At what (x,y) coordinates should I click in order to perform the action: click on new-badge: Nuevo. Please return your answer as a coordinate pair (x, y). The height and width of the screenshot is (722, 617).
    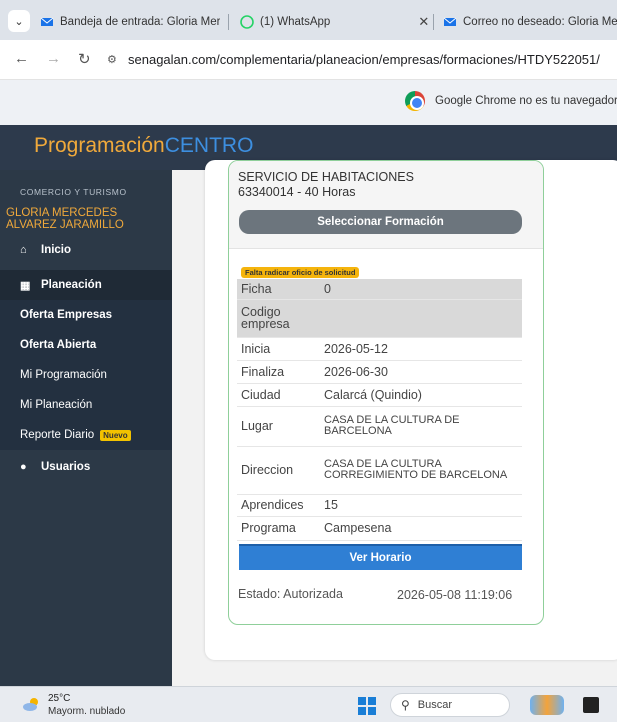
    Looking at the image, I should click on (115, 435).